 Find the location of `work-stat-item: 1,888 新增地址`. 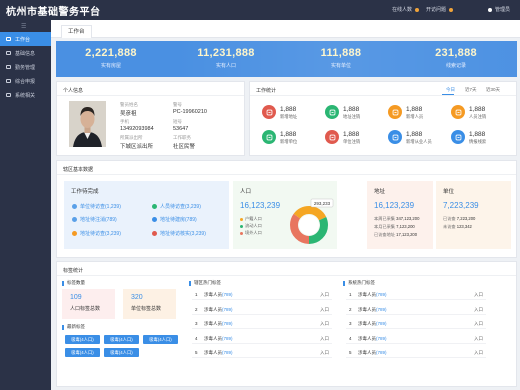

work-stat-item: 1,888 新增地址 is located at coordinates (290, 114).